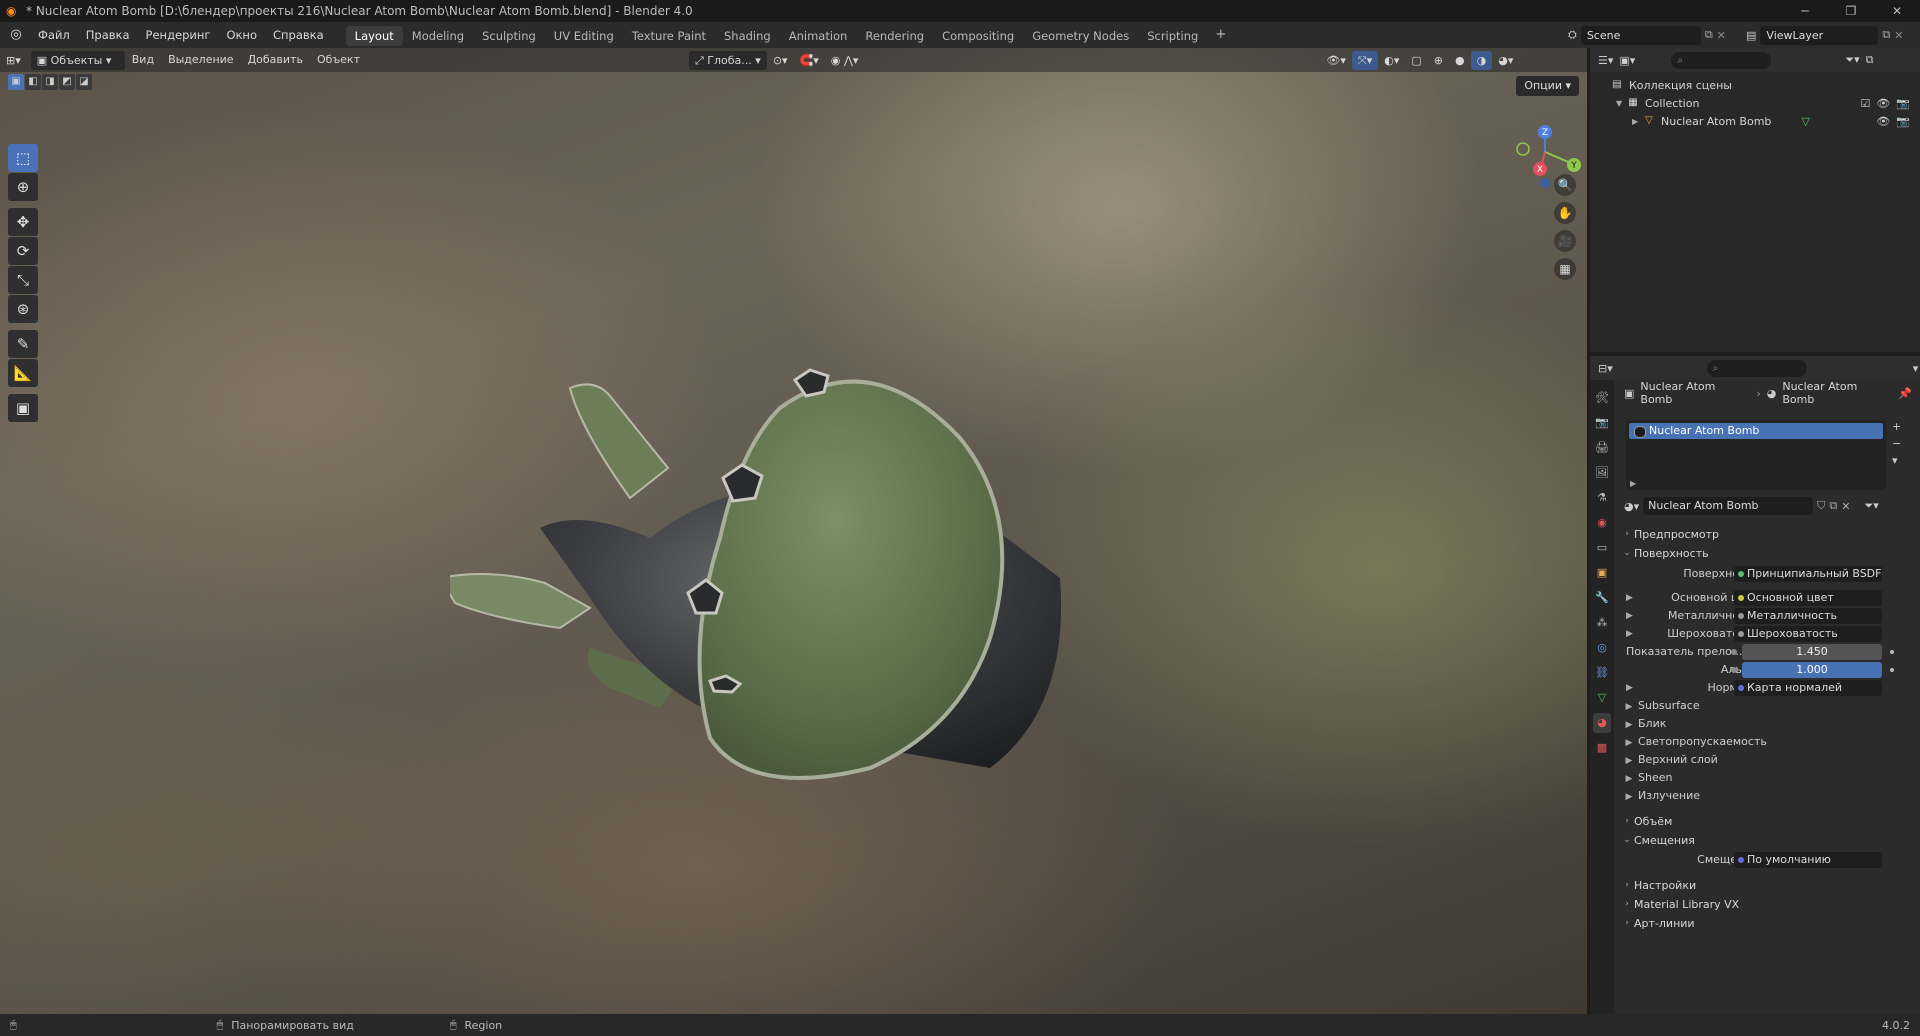 Image resolution: width=1920 pixels, height=1036 pixels. I want to click on new-scene-icon: ⧉, so click(1709, 35).